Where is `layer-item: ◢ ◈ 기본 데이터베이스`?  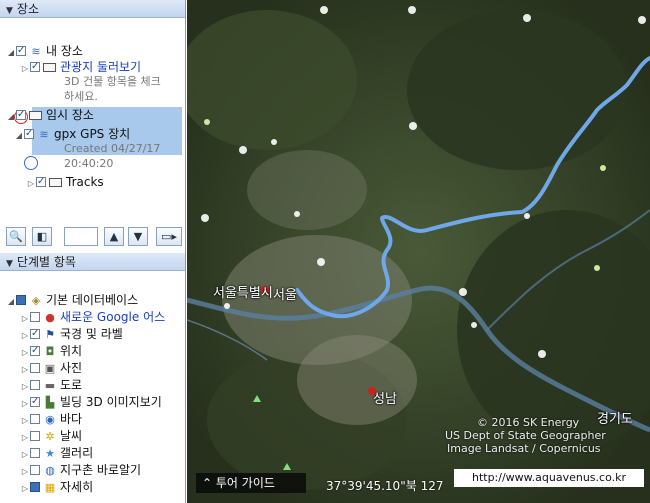 layer-item: ◢ ◈ 기본 데이터베이스 is located at coordinates (72, 300).